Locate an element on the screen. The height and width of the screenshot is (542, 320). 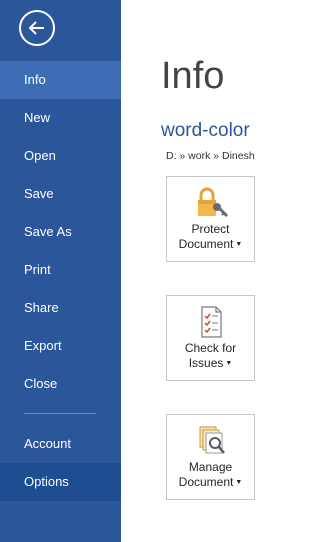
nav-item-open: Open is located at coordinates (60, 156).